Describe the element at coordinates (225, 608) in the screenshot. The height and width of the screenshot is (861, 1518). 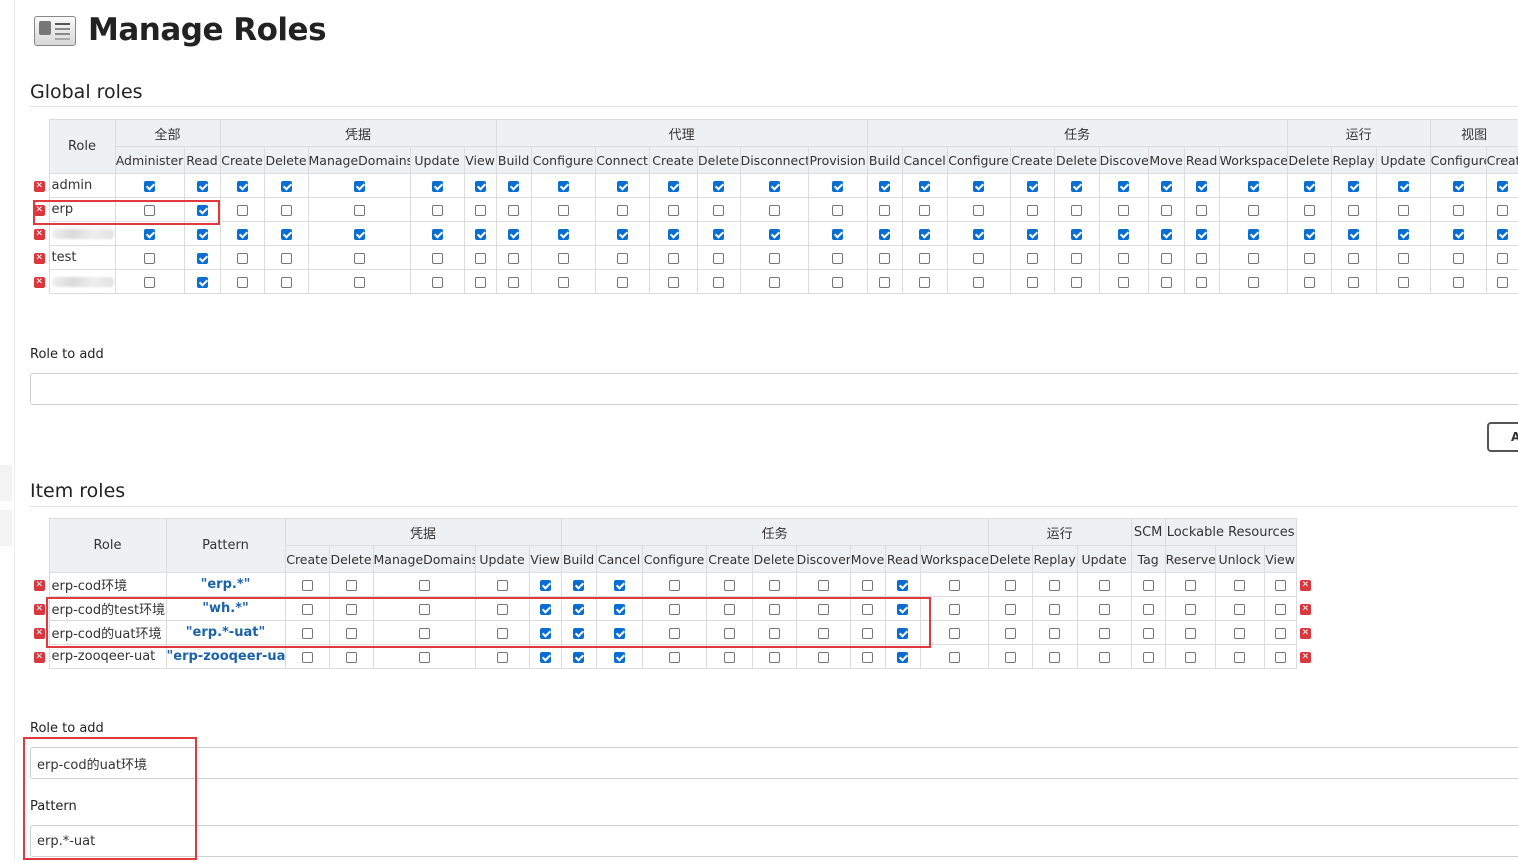
I see `role-pattern: "wh.*"` at that location.